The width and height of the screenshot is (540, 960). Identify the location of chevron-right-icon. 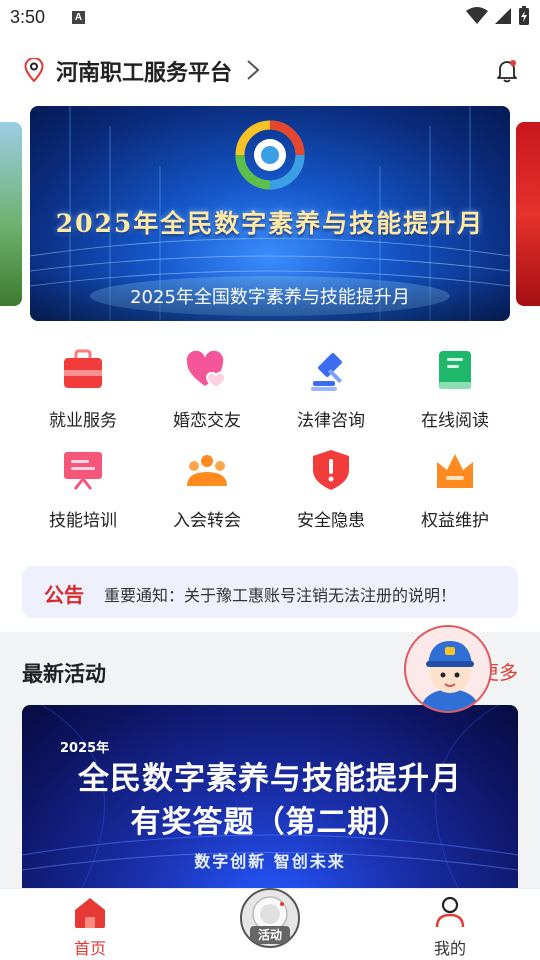
(253, 70).